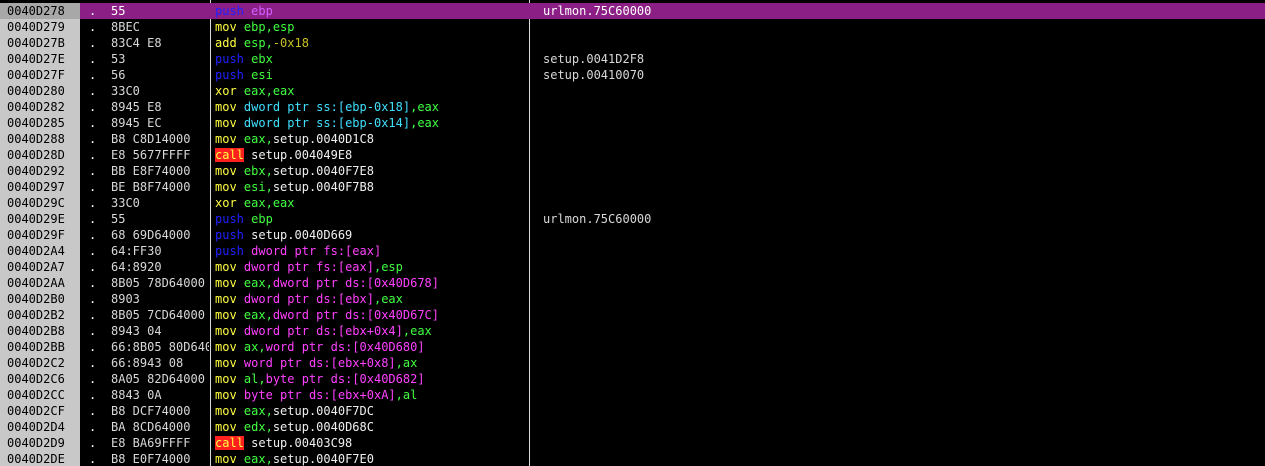 The image size is (1265, 466). I want to click on instruction-text: mov word ptr ds:[ebx+0x8],ax, so click(371, 363).